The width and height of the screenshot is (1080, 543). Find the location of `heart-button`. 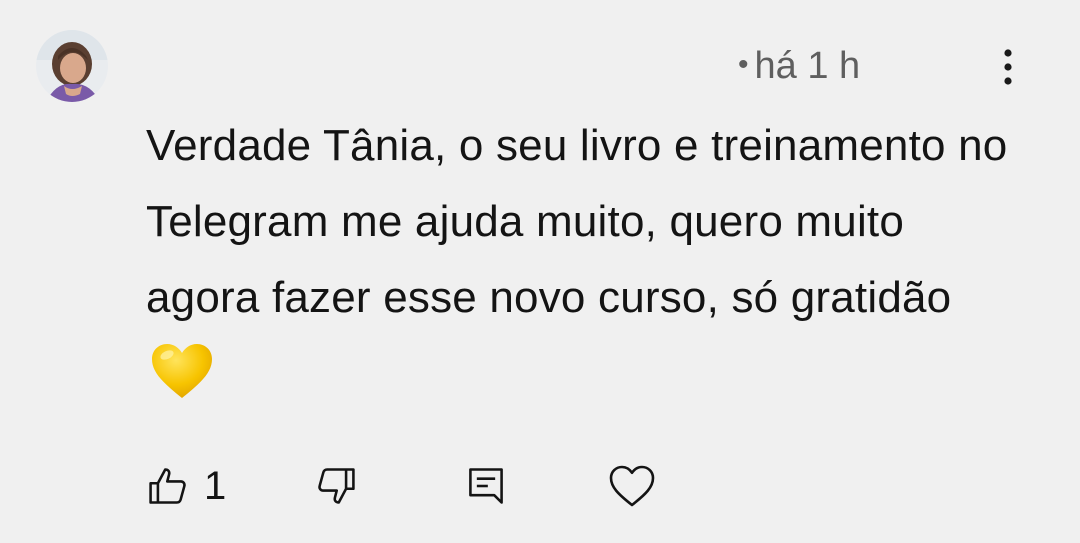

heart-button is located at coordinates (632, 486).